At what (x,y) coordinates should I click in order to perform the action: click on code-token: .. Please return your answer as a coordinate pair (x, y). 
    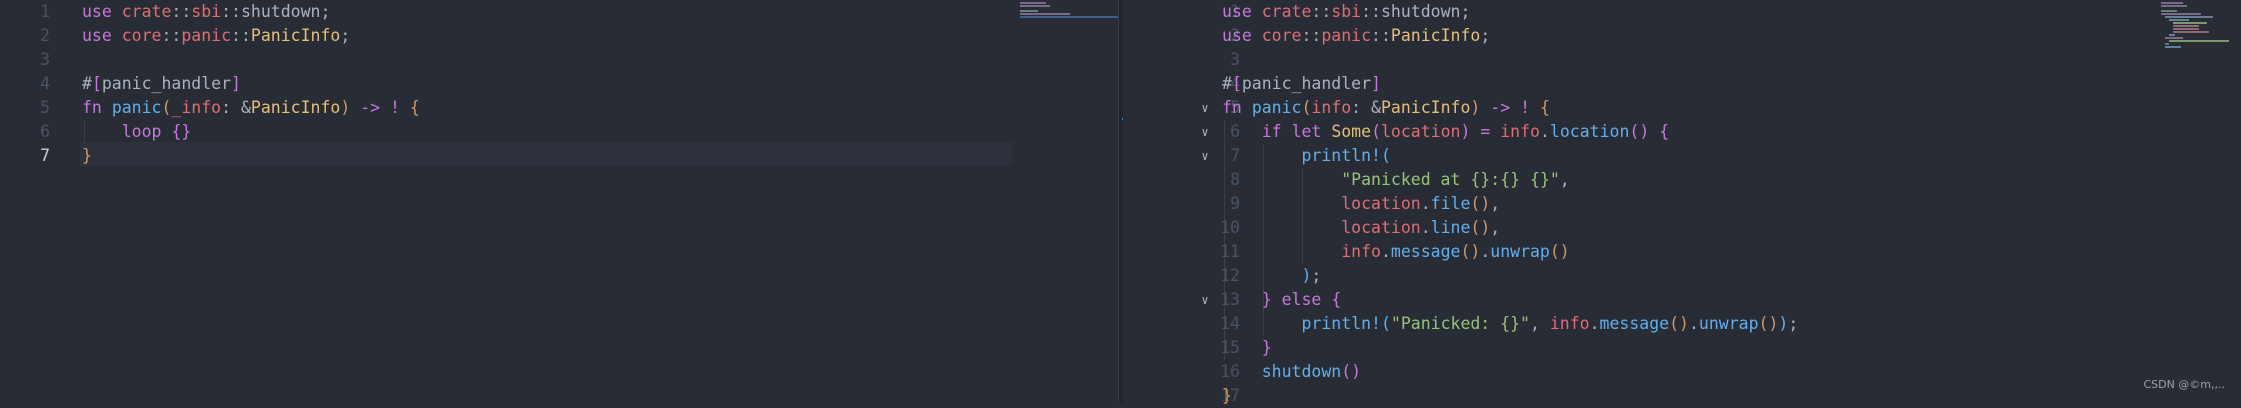
    Looking at the image, I should click on (1485, 251).